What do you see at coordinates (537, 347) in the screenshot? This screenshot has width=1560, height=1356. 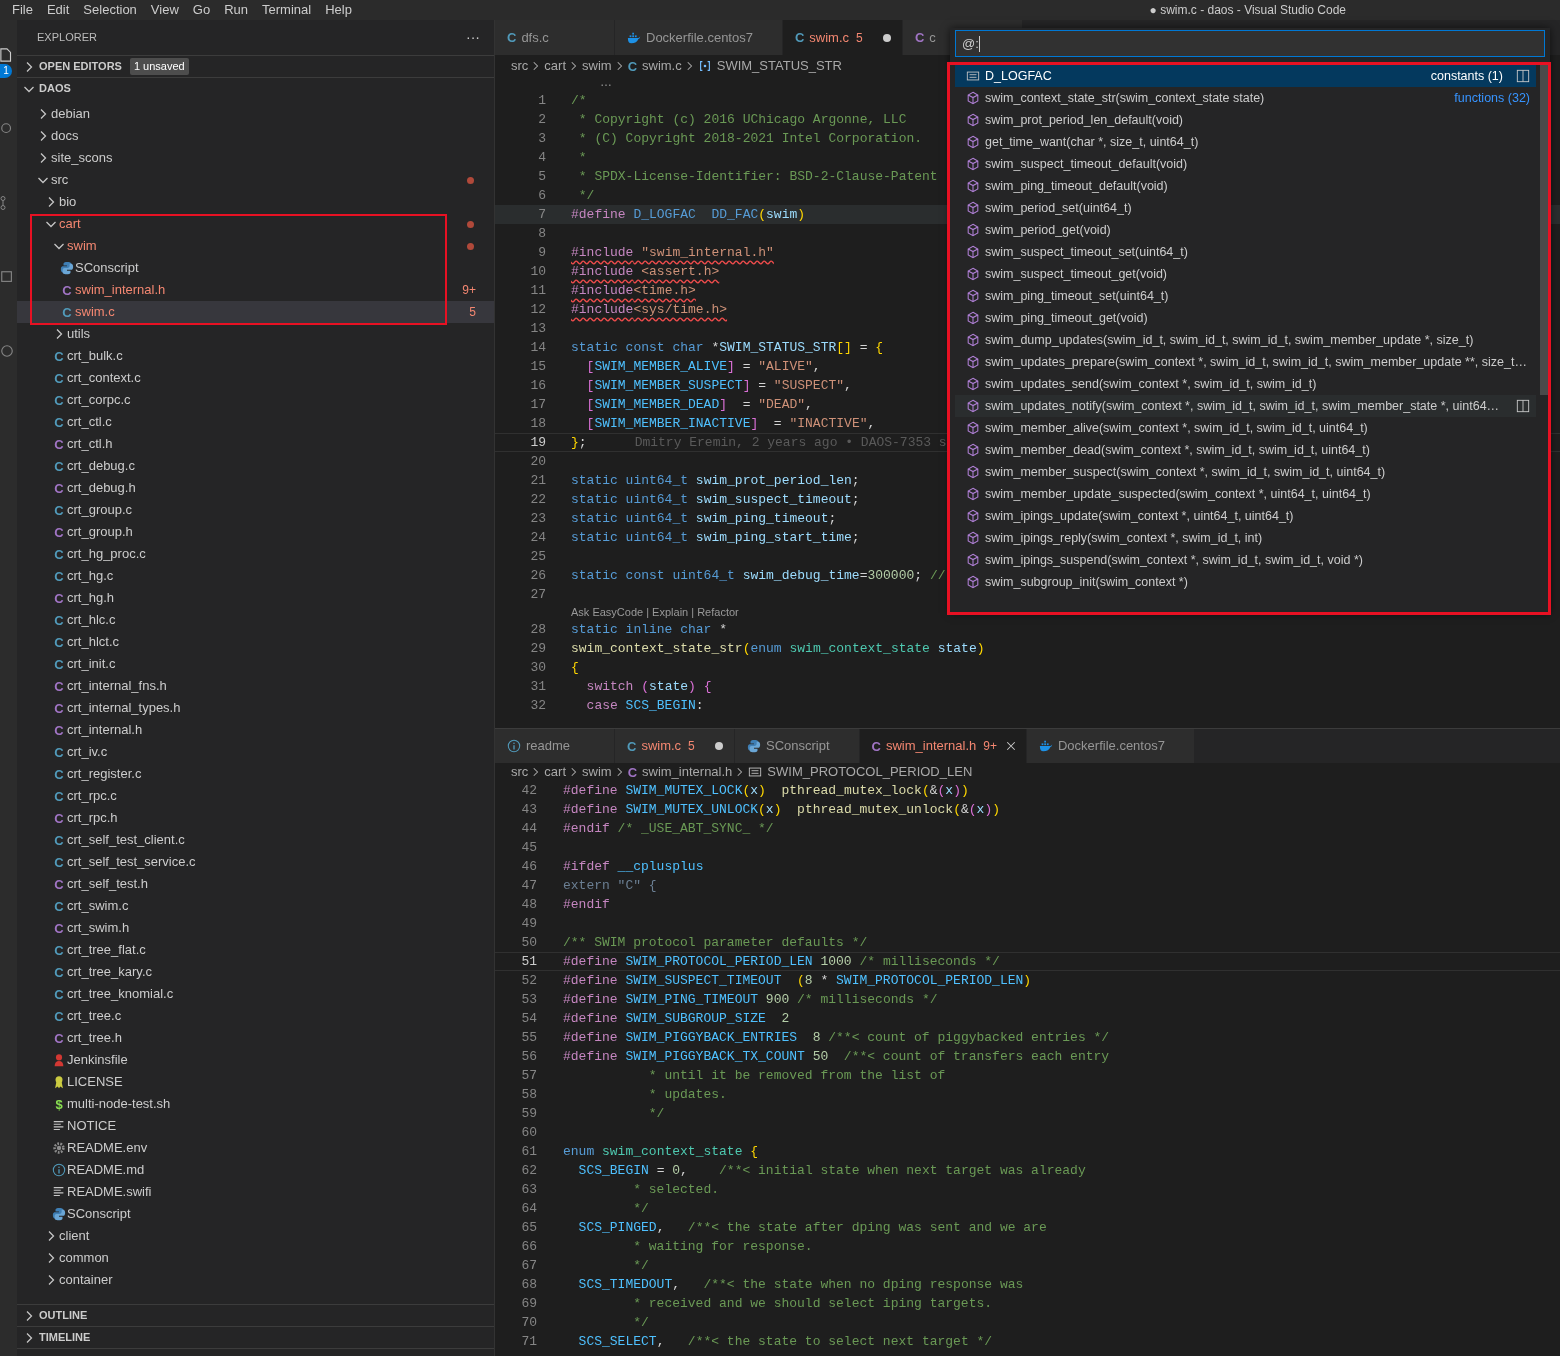 I see `line-number: 14` at bounding box center [537, 347].